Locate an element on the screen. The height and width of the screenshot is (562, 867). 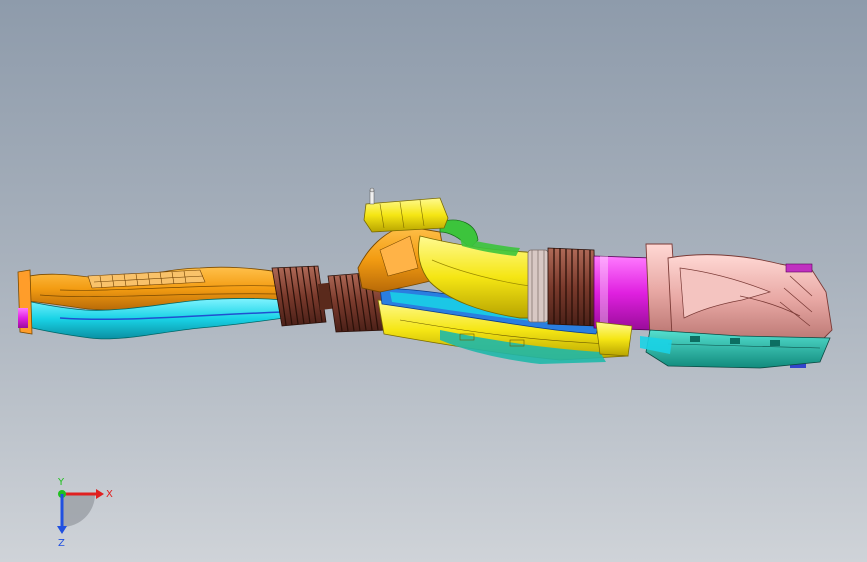
outlet-sleeve is located at coordinates (623, 293).